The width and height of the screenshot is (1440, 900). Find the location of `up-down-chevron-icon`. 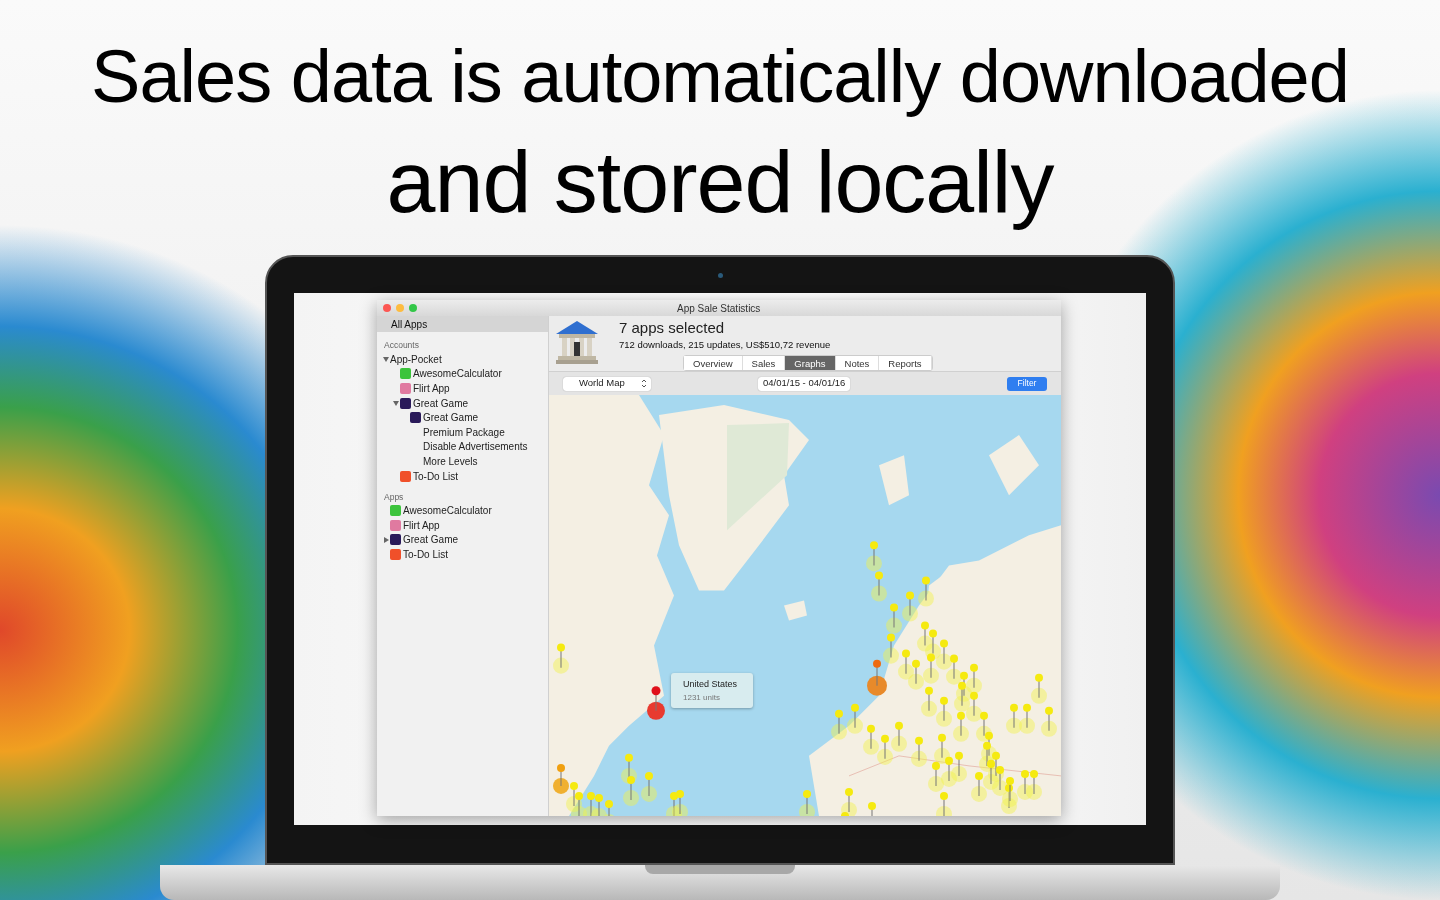

up-down-chevron-icon is located at coordinates (644, 383).